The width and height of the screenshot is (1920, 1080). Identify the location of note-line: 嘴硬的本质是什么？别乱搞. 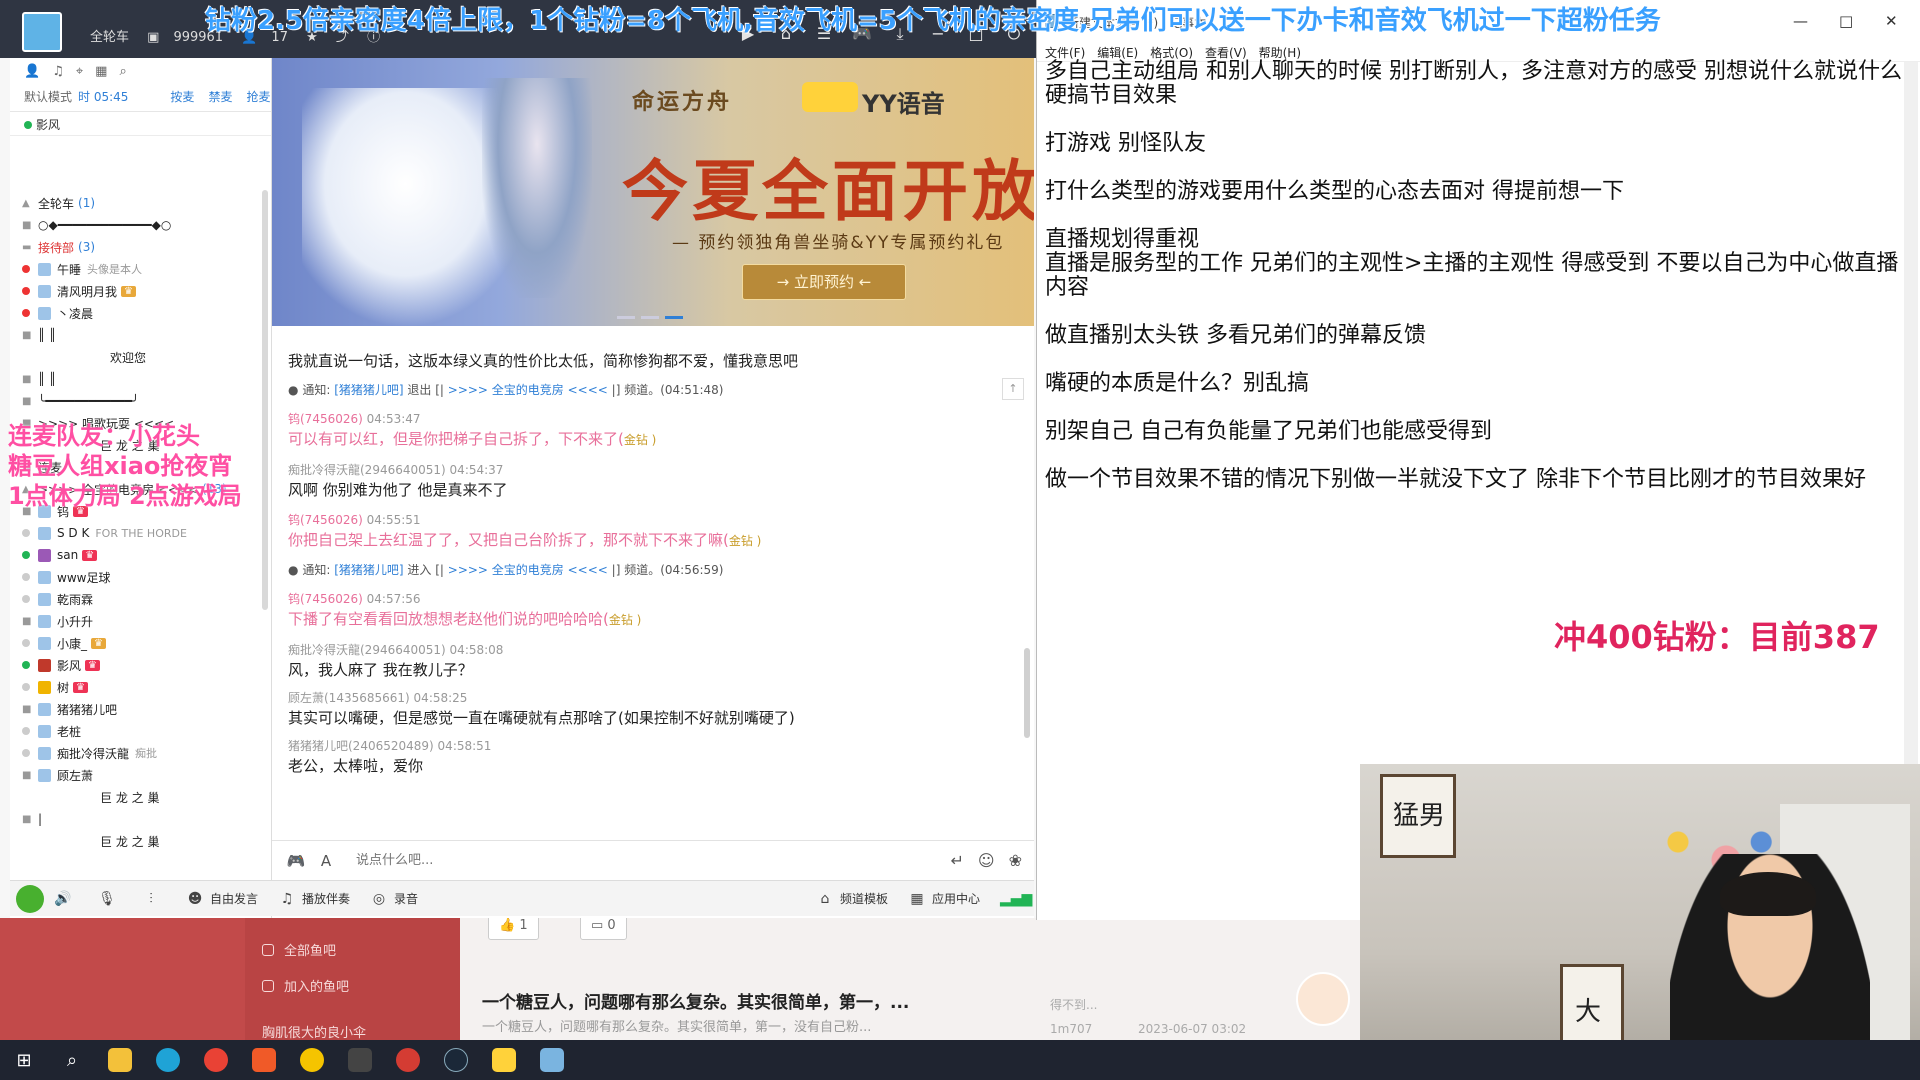
(1177, 383).